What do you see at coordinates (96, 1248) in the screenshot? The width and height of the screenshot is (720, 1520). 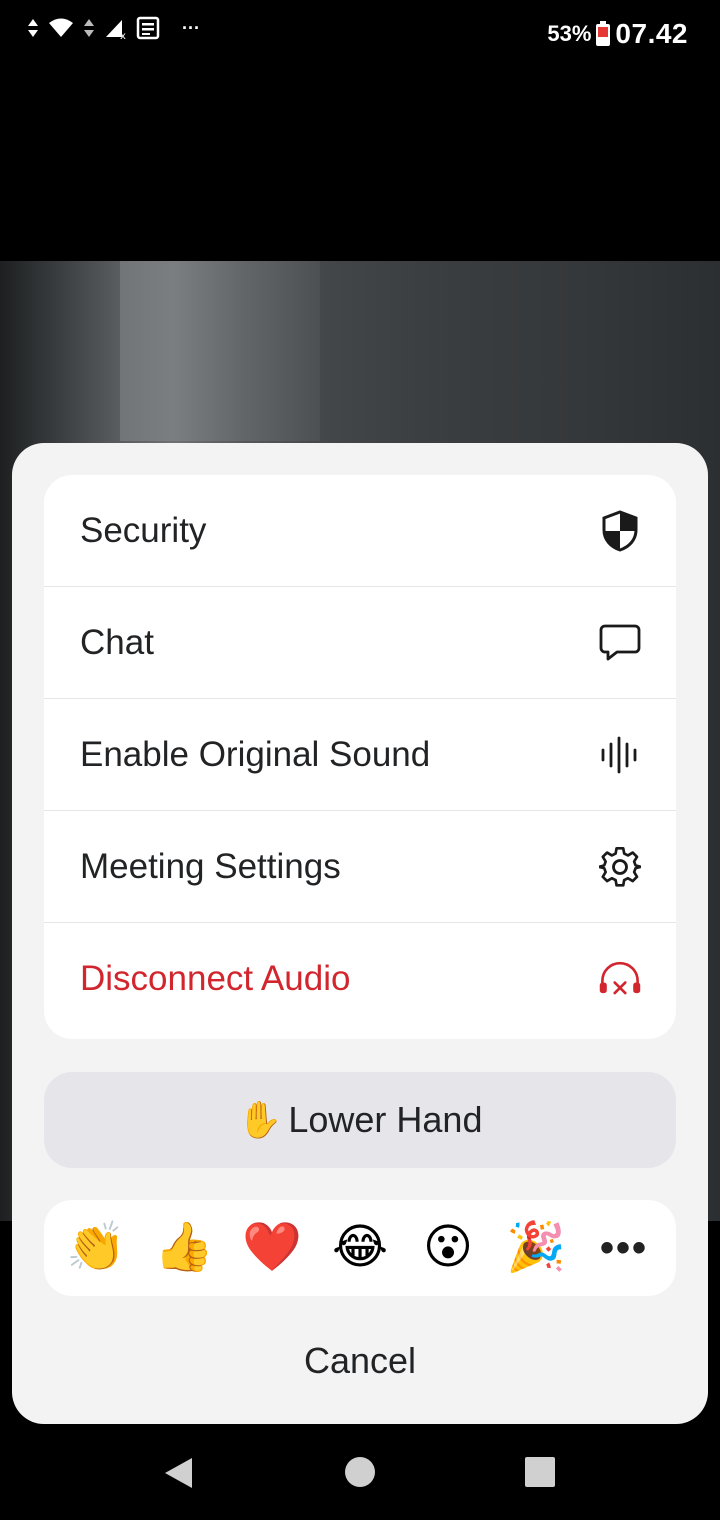 I see `clapping-hands-icon: 👏` at bounding box center [96, 1248].